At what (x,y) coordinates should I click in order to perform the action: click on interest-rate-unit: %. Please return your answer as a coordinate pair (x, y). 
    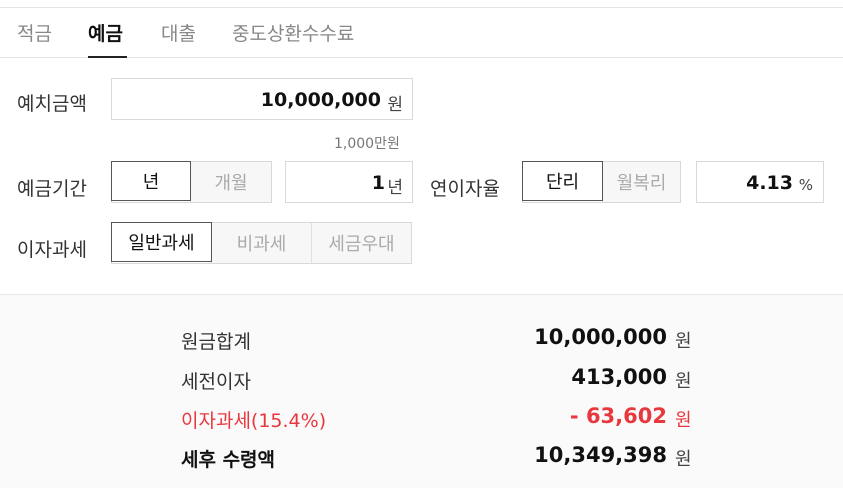
    Looking at the image, I should click on (805, 185).